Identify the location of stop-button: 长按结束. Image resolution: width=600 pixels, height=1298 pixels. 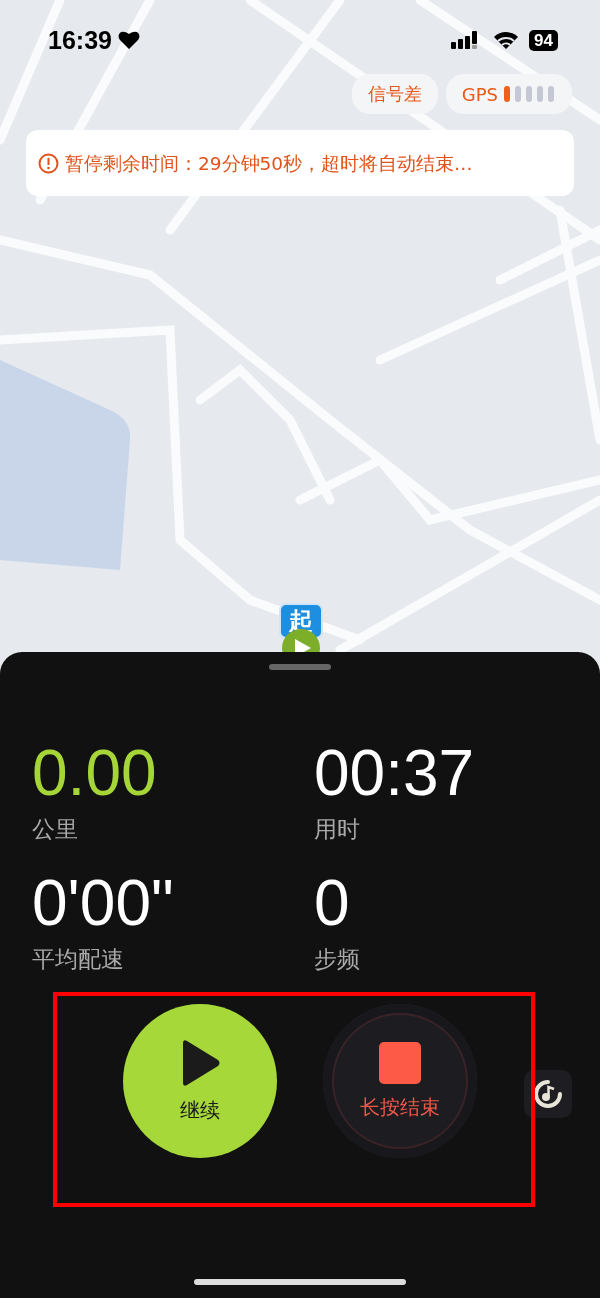
(400, 1081).